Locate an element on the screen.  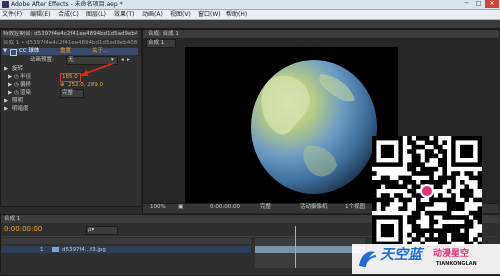
red-arrow-annotation is located at coordinates (97, 69).